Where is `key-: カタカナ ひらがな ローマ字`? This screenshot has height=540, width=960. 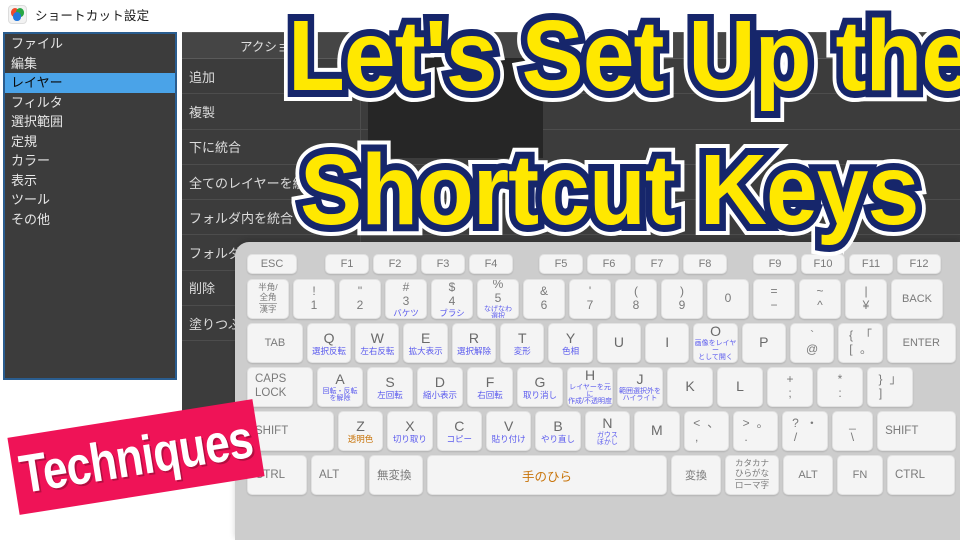
key-: カタカナ ひらがな ローマ字 is located at coordinates (752, 475).